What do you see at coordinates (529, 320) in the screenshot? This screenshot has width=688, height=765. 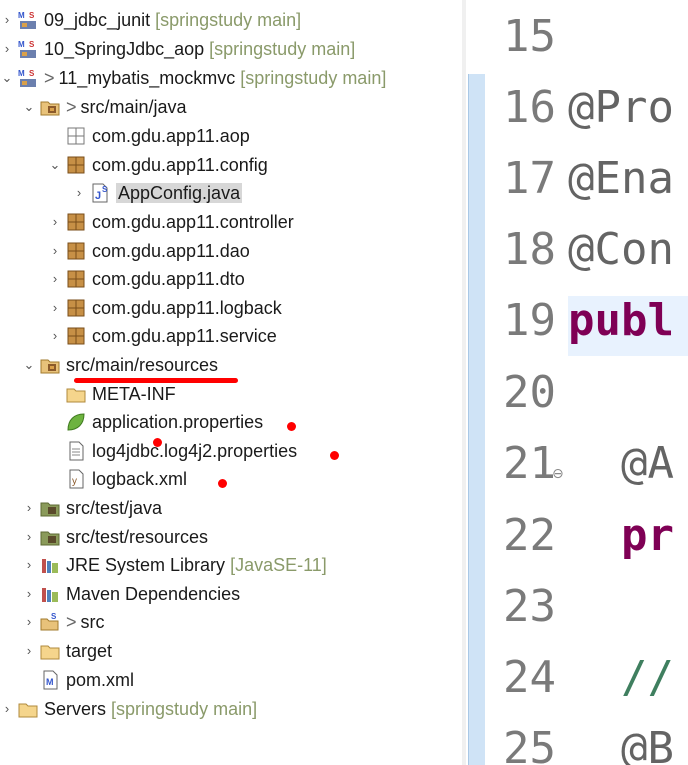 I see `line-number: 19` at bounding box center [529, 320].